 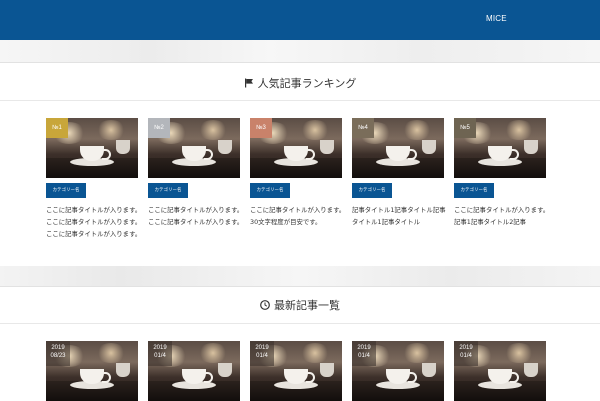 What do you see at coordinates (261, 128) in the screenshot?
I see `rank-badge: №3` at bounding box center [261, 128].